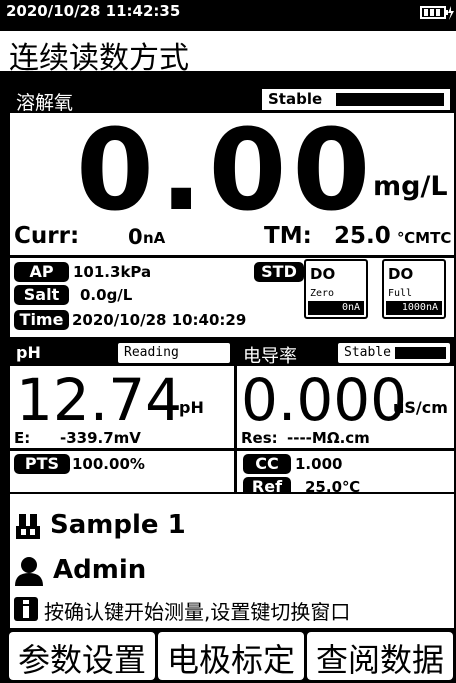 The height and width of the screenshot is (683, 456). What do you see at coordinates (118, 525) in the screenshot?
I see `sample-name: Sample 1` at bounding box center [118, 525].